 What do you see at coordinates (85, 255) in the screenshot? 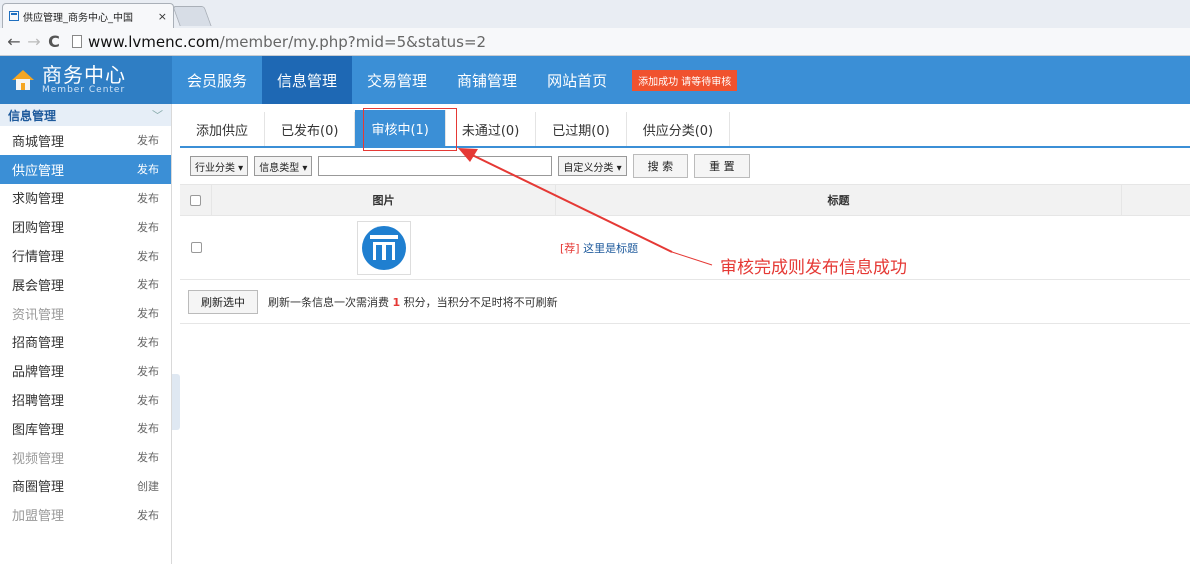
I see `sidebar-item-quote: 行情管理 发布` at bounding box center [85, 255].